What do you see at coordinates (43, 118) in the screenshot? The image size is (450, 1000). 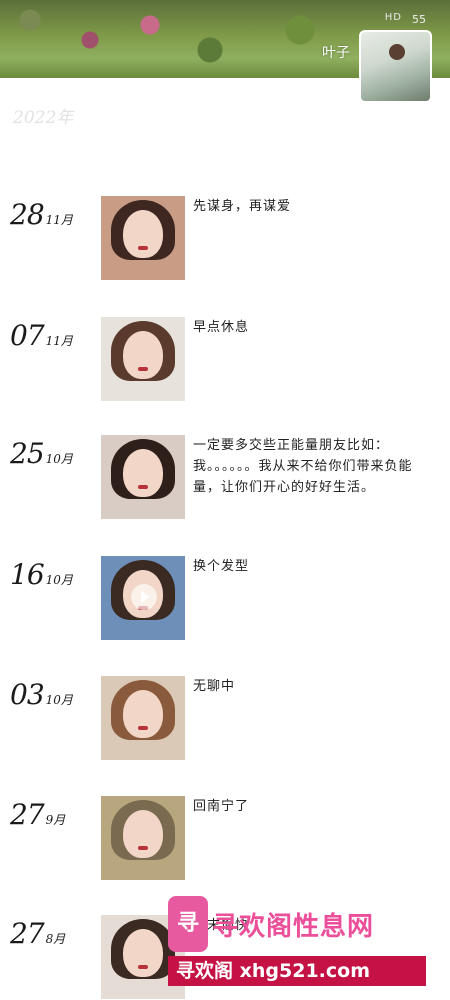 I see `year-header: 2022年` at bounding box center [43, 118].